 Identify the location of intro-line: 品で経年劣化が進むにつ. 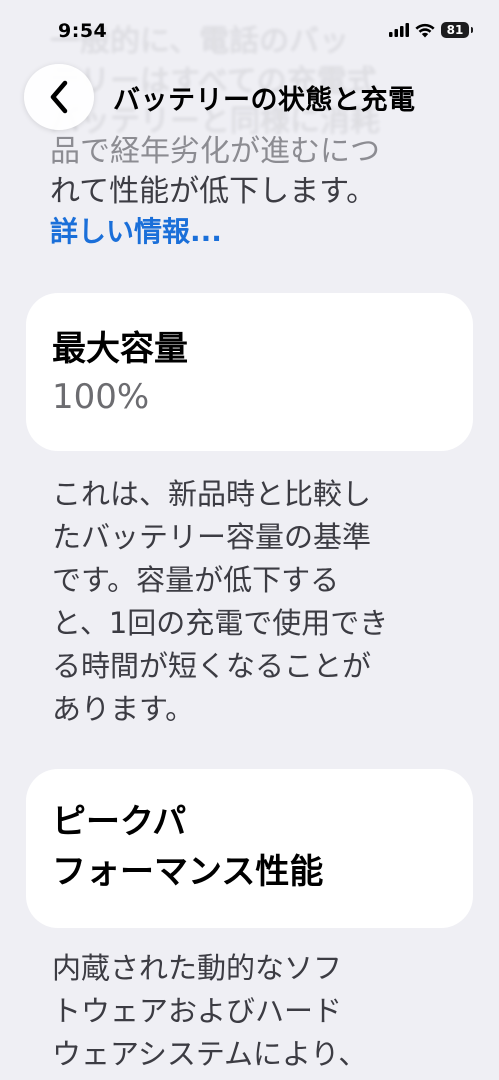
(215, 151).